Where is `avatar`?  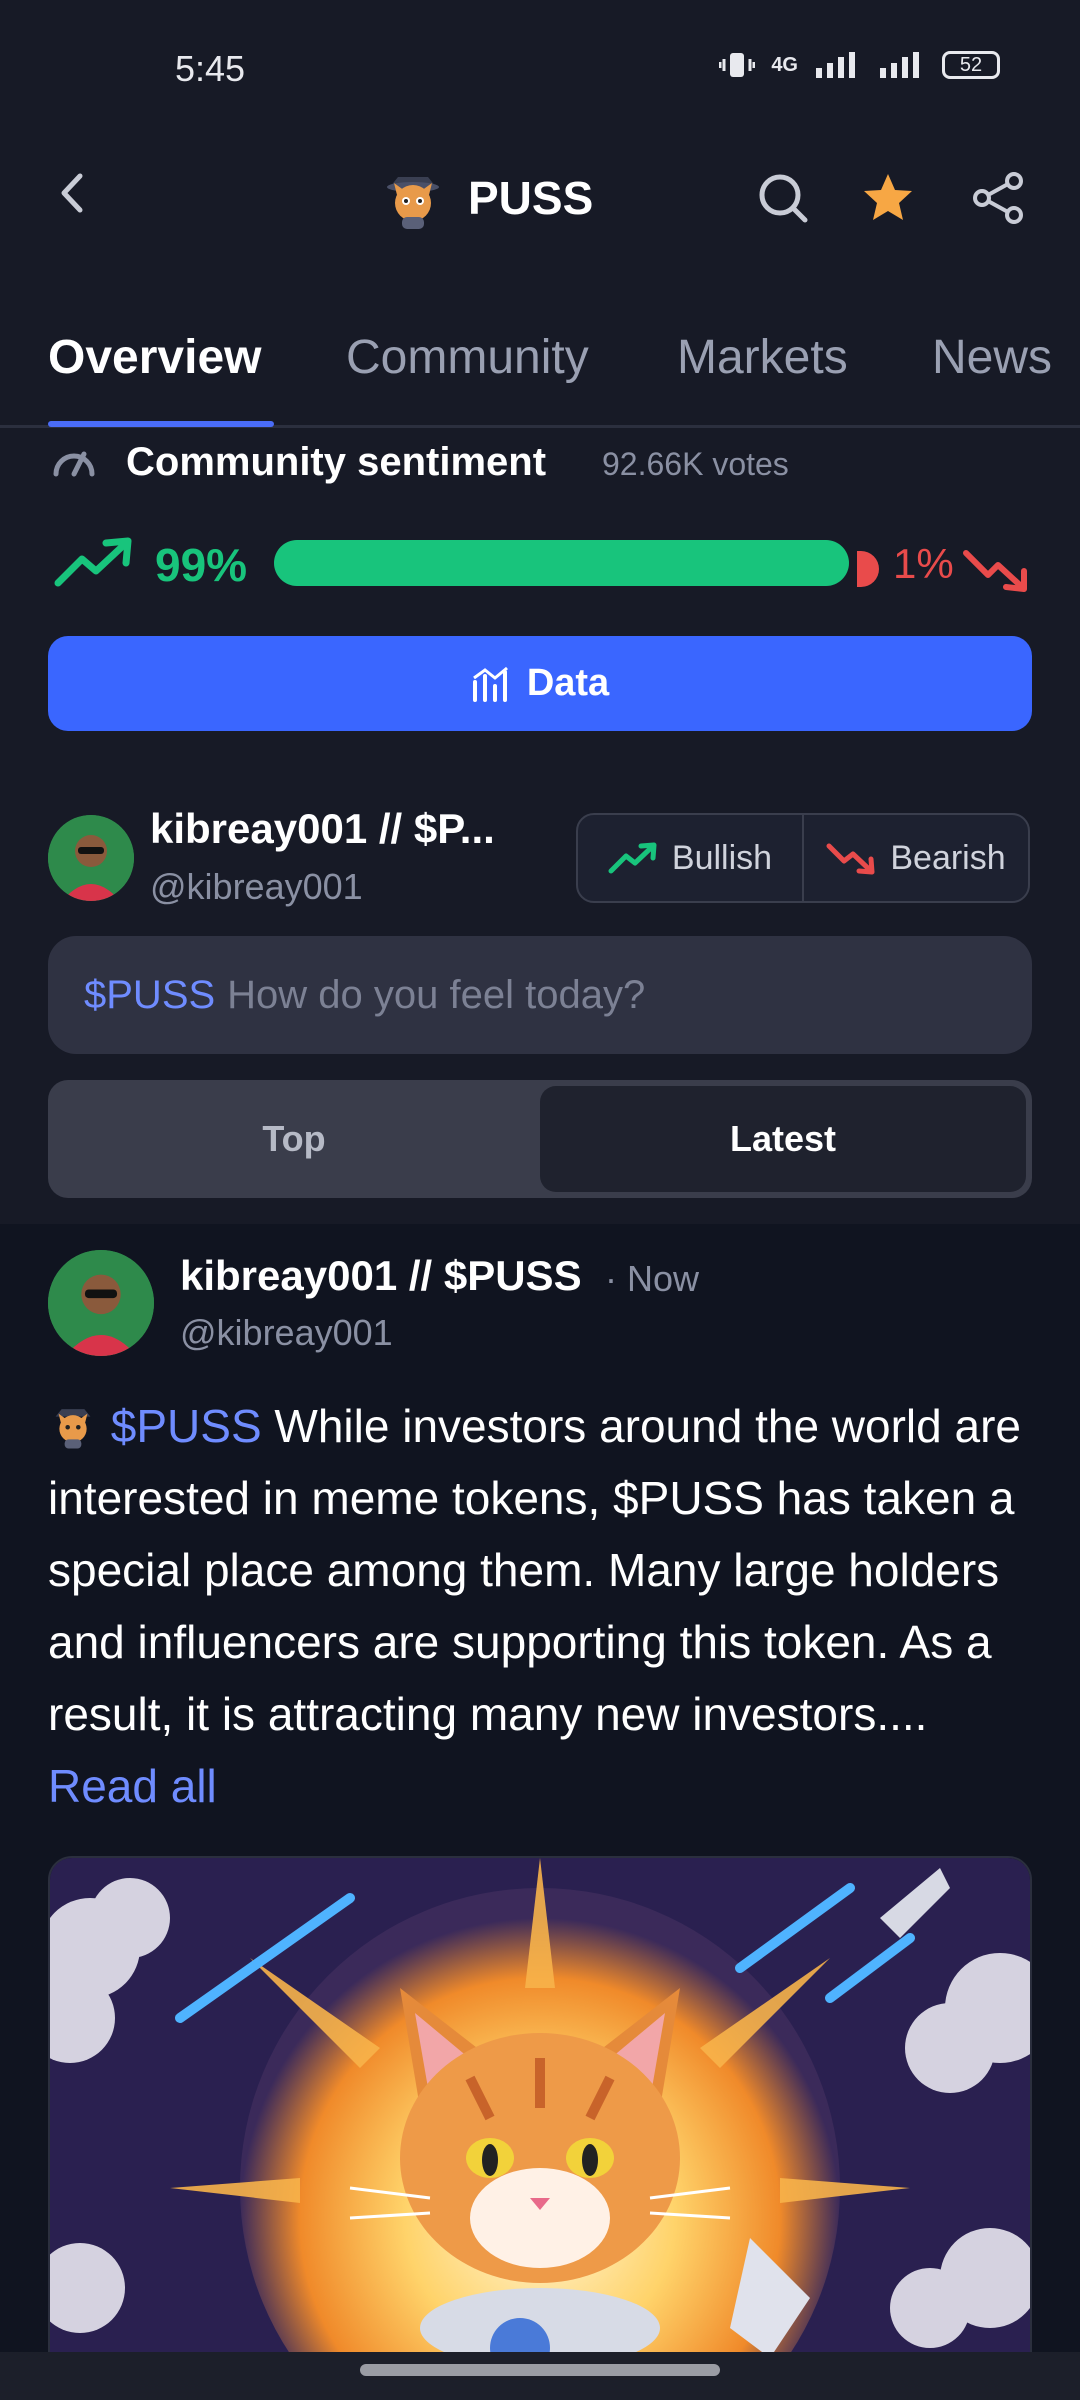
avatar is located at coordinates (91, 858).